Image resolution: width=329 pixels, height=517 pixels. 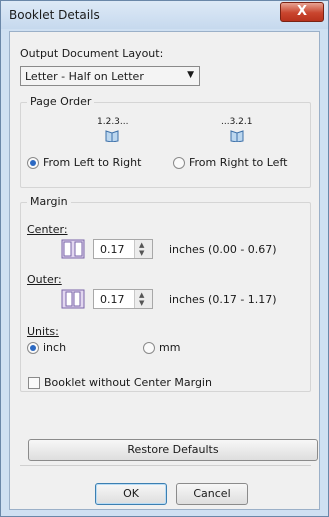 I want to click on ltr-radio-label: From Left to Right, so click(x=92, y=162).